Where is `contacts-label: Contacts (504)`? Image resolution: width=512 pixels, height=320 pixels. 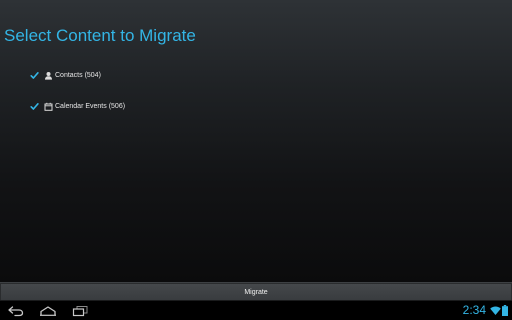
contacts-label: Contacts (504) is located at coordinates (78, 75).